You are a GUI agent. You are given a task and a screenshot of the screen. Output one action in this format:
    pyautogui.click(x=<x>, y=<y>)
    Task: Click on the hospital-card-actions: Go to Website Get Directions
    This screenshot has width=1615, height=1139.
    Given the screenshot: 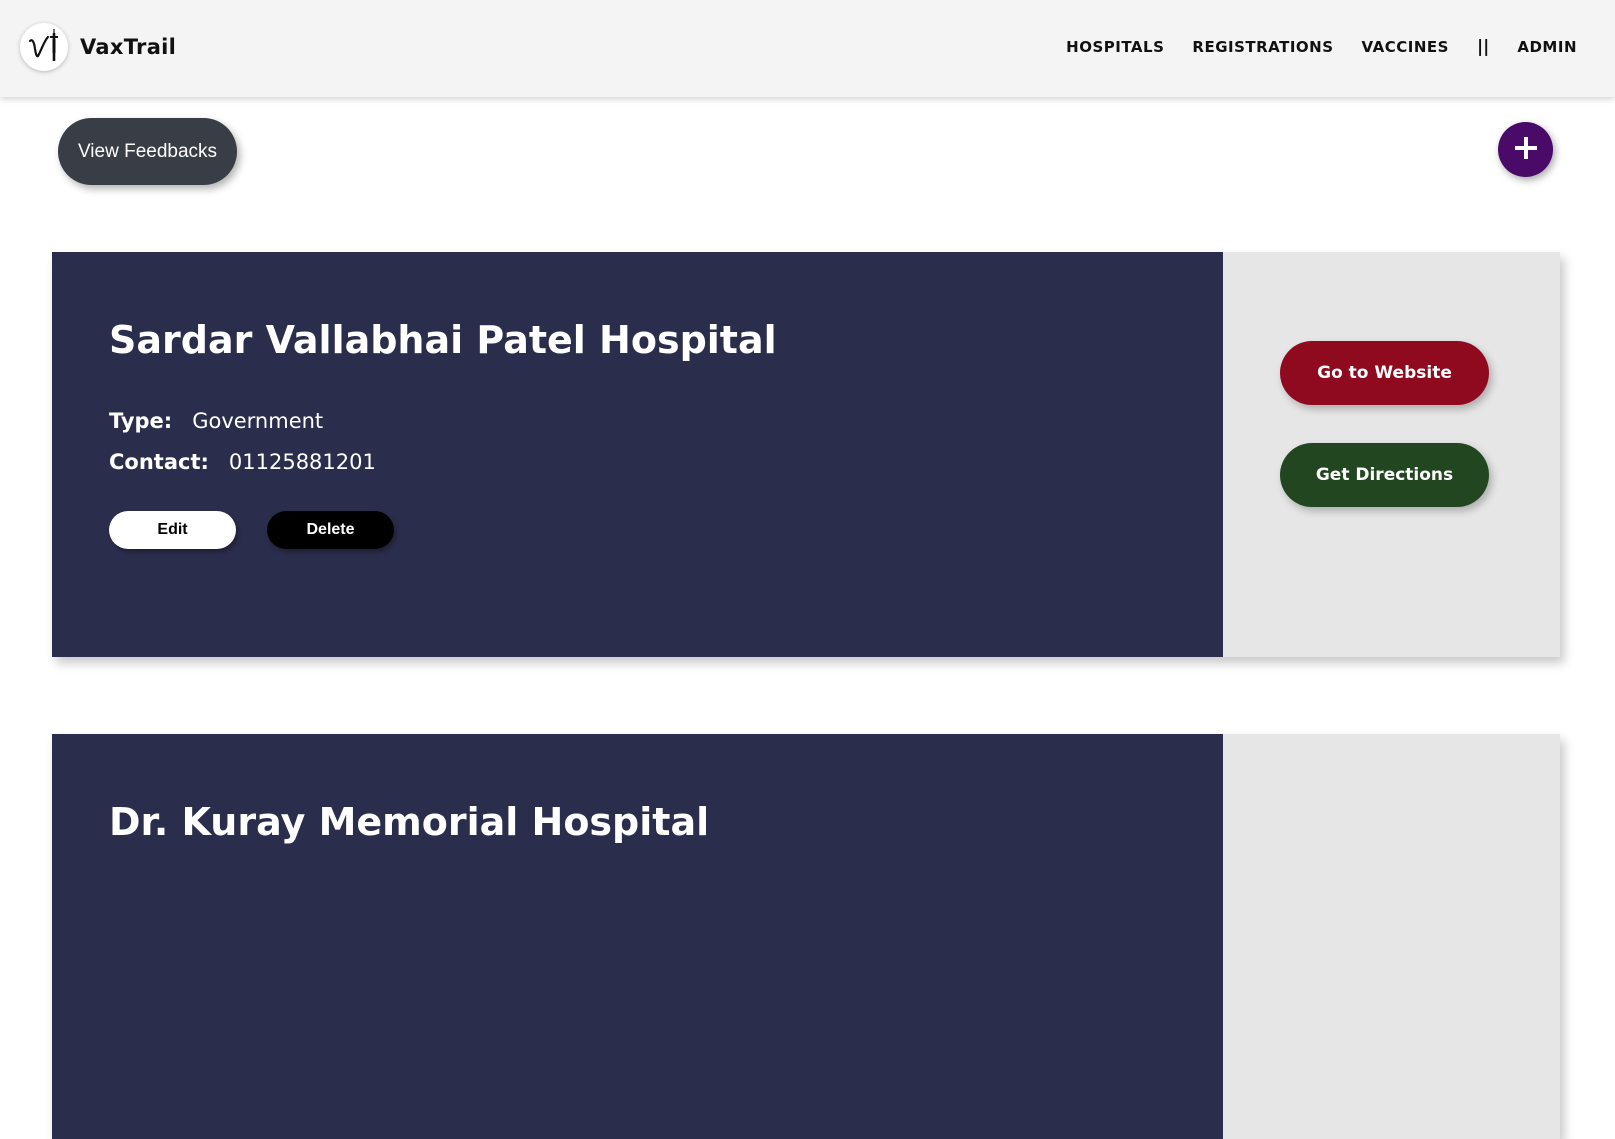 What is the action you would take?
    pyautogui.click(x=1391, y=454)
    